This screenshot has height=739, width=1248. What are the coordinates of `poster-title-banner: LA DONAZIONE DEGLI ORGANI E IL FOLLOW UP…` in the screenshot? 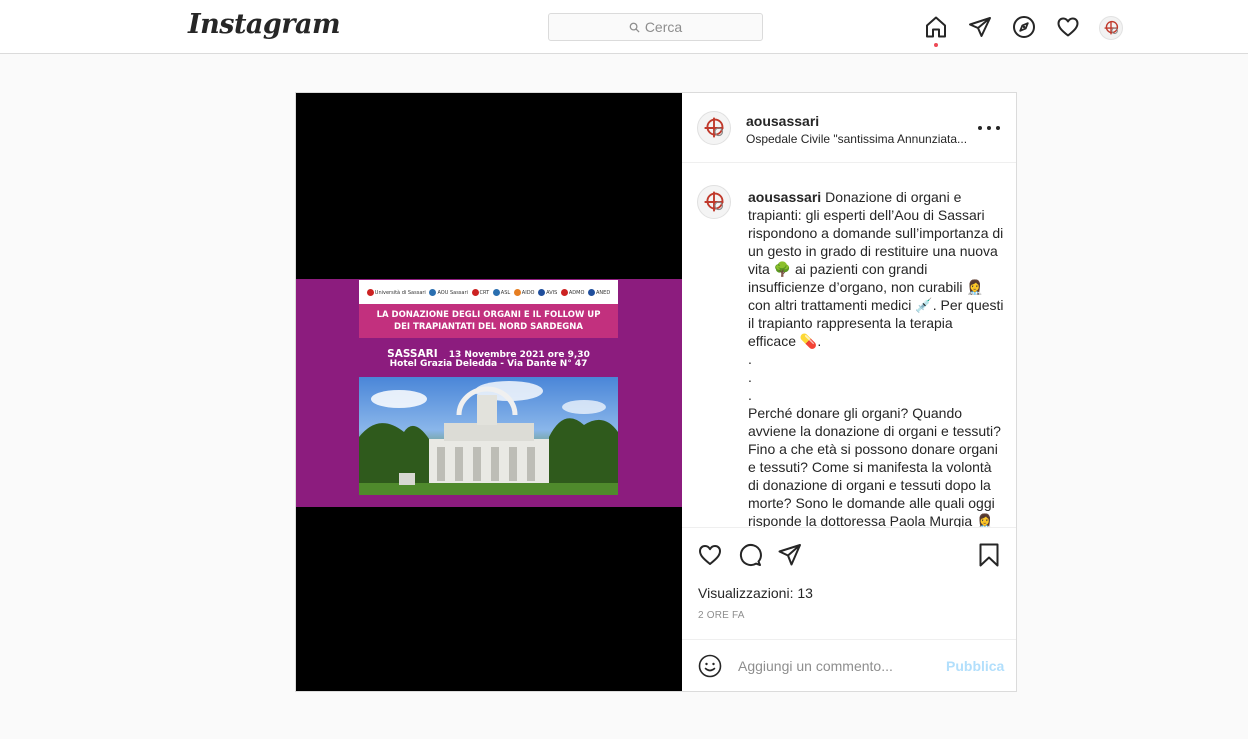 It's located at (488, 321).